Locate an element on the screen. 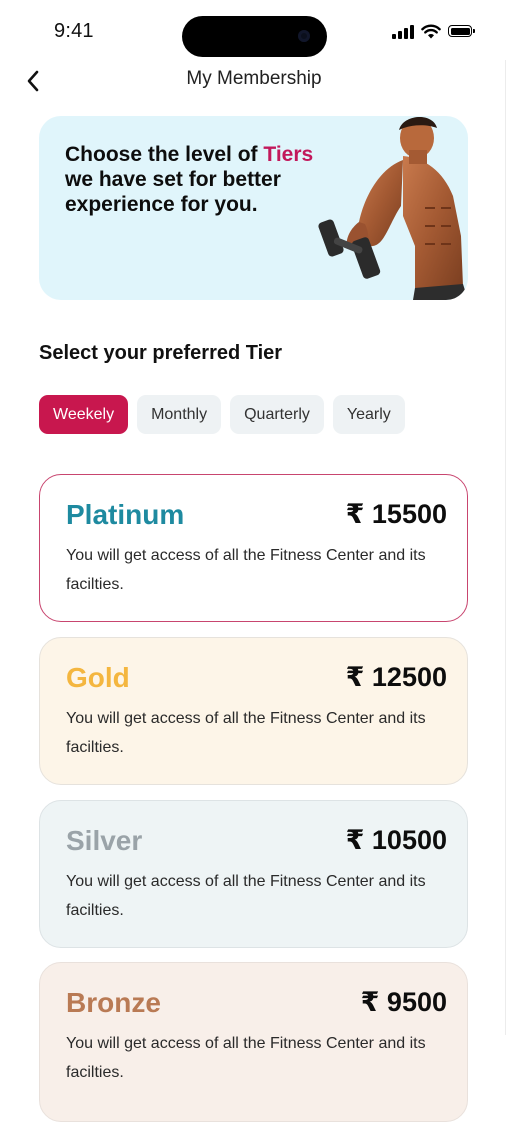 The height and width of the screenshot is (1122, 508). status-bar: 9:41 is located at coordinates (254, 31).